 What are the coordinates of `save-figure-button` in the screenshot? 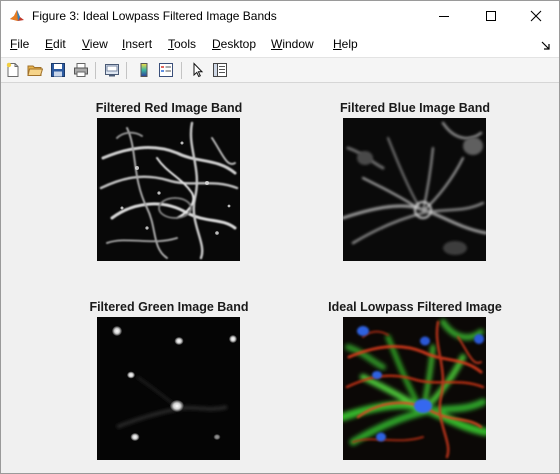 It's located at (58, 70).